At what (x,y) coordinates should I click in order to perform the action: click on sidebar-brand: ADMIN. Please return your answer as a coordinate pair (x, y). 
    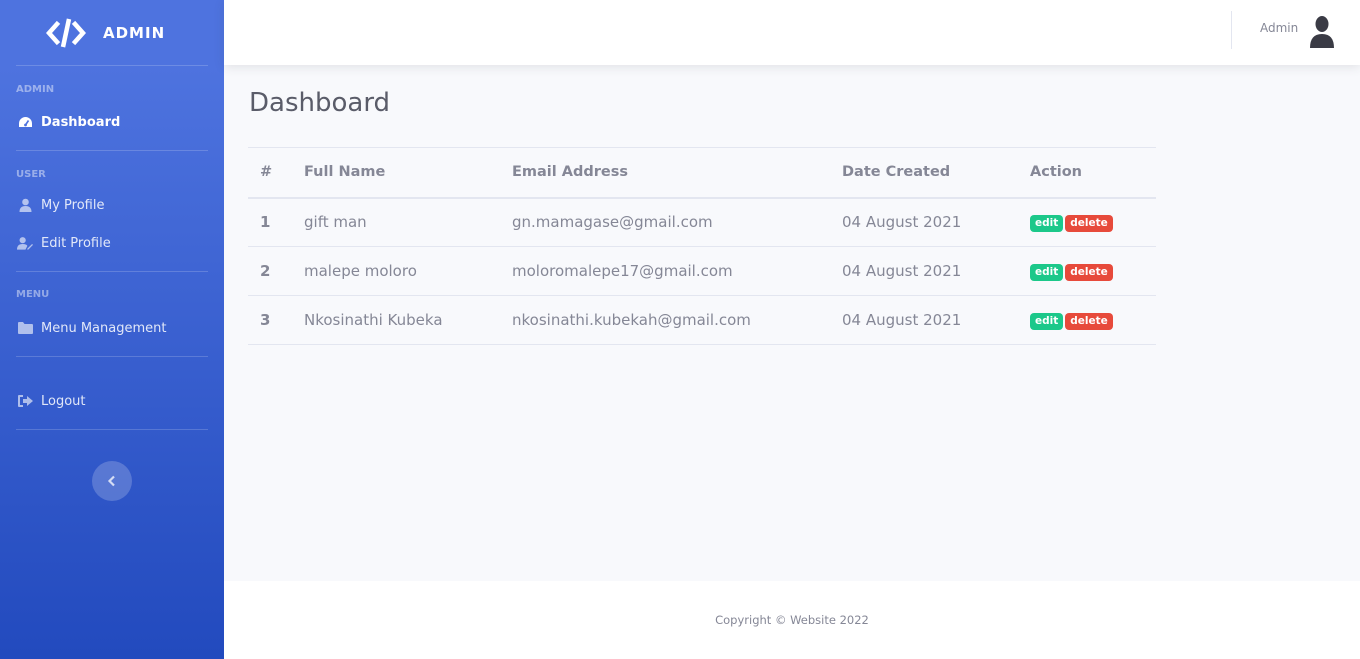
    Looking at the image, I should click on (112, 32).